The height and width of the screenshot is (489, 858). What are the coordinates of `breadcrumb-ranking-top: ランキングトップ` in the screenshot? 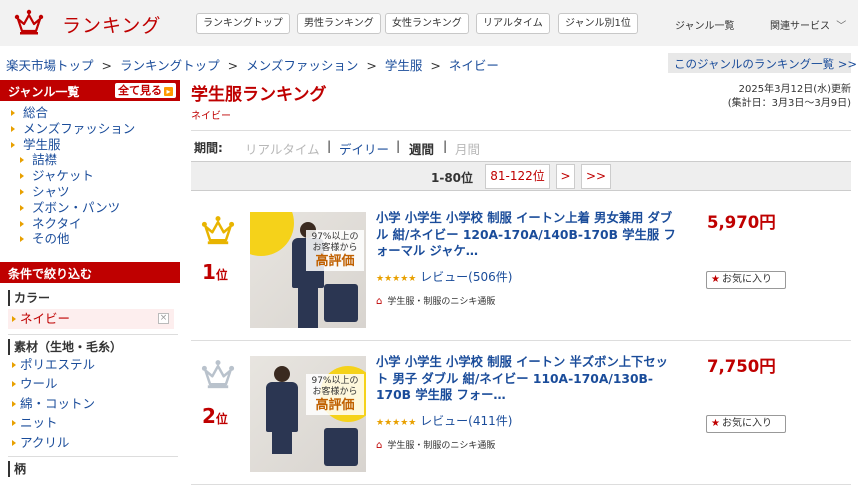 It's located at (170, 65).